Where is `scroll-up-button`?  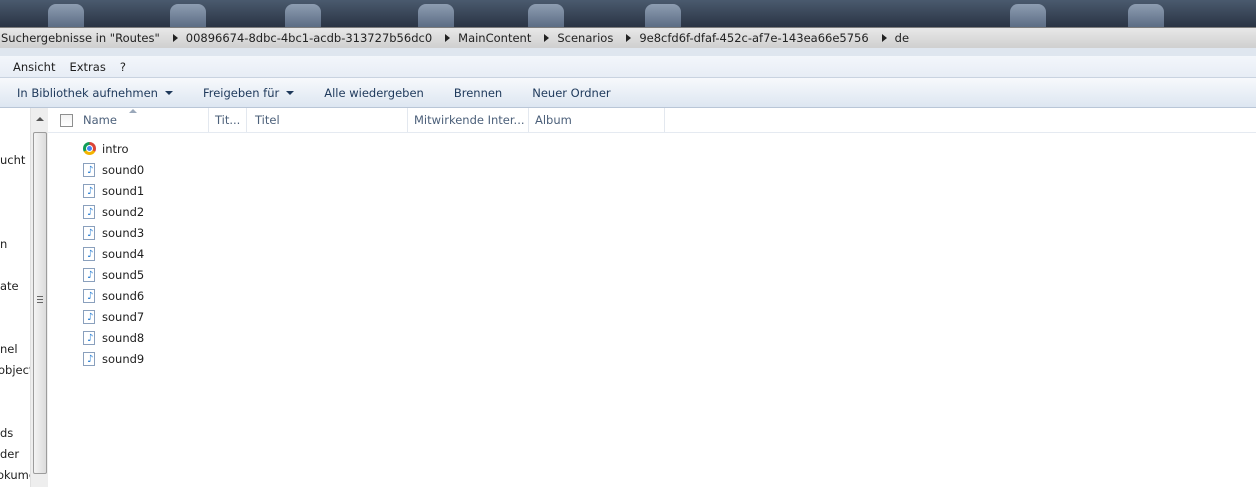
scroll-up-button is located at coordinates (39, 118).